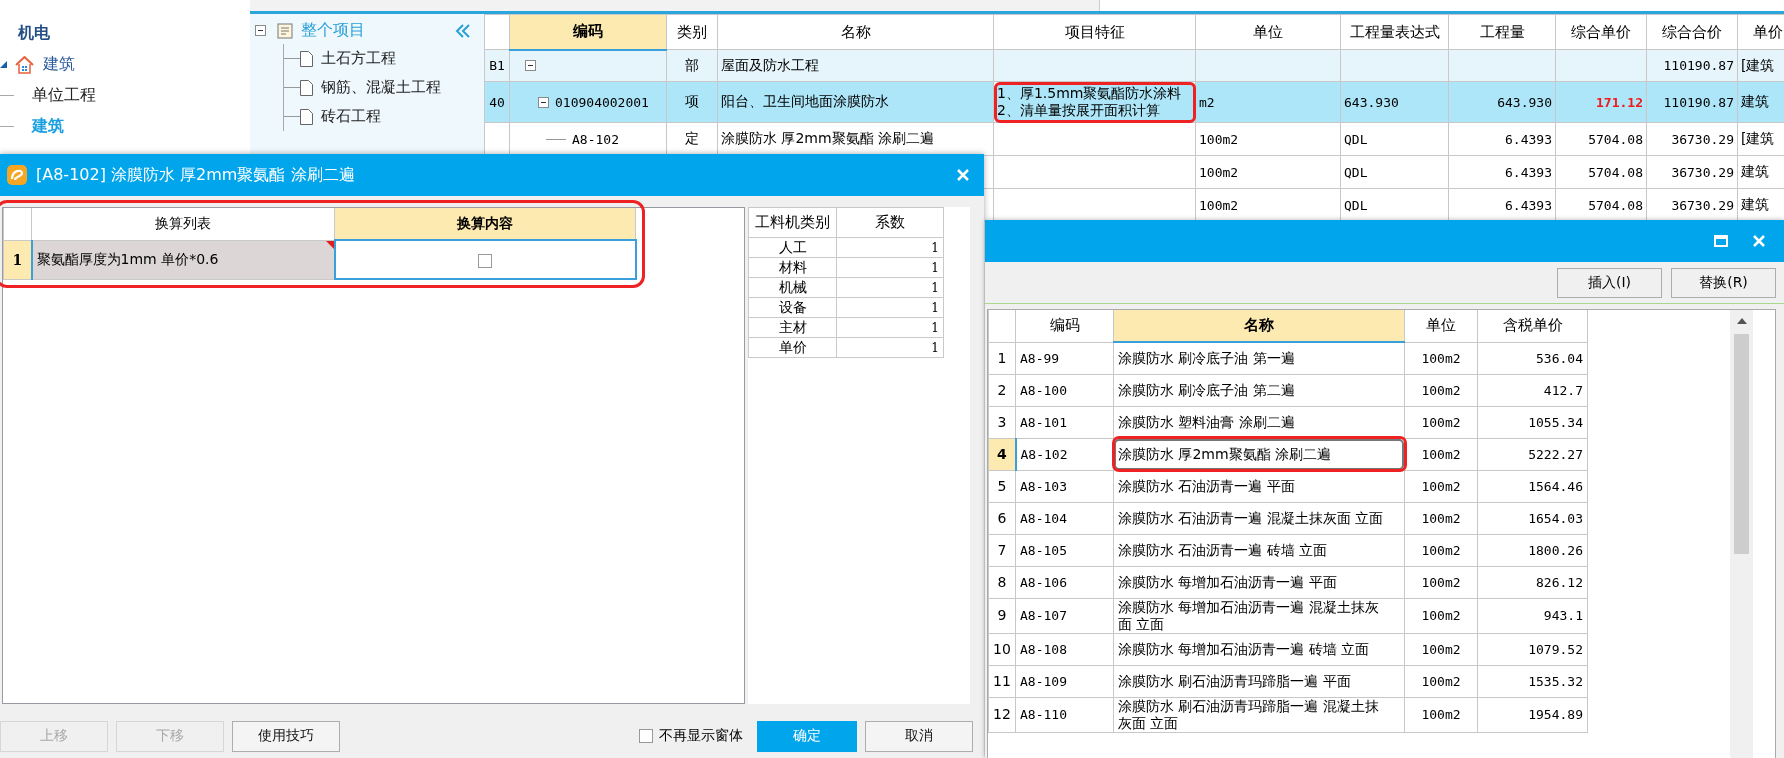 This screenshot has height=758, width=1784. What do you see at coordinates (286, 736) in the screenshot?
I see `tips-button: 使用技巧` at bounding box center [286, 736].